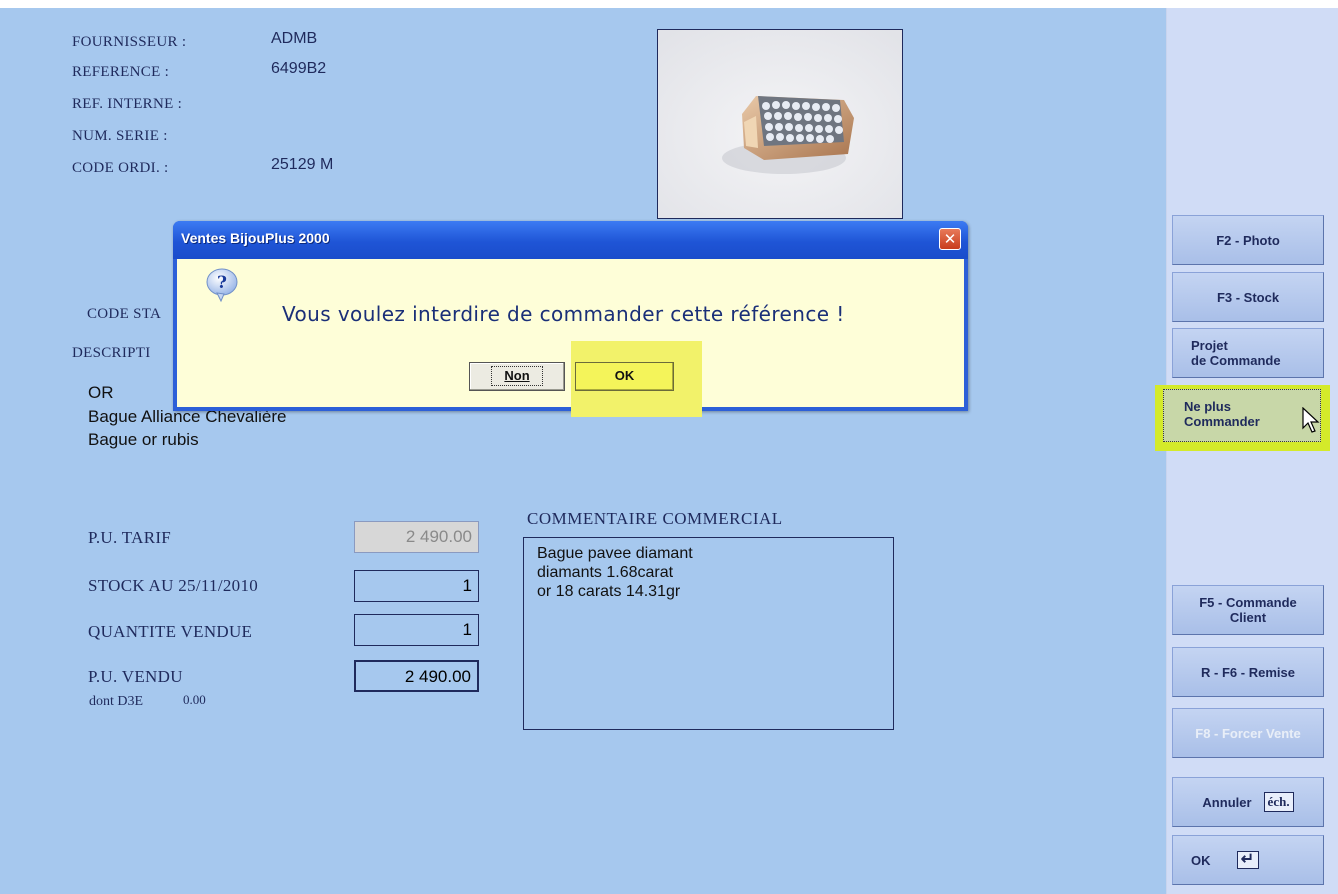  Describe the element at coordinates (609, 591) in the screenshot. I see `comment-line-3: or 18 carats 14.31gr` at that location.